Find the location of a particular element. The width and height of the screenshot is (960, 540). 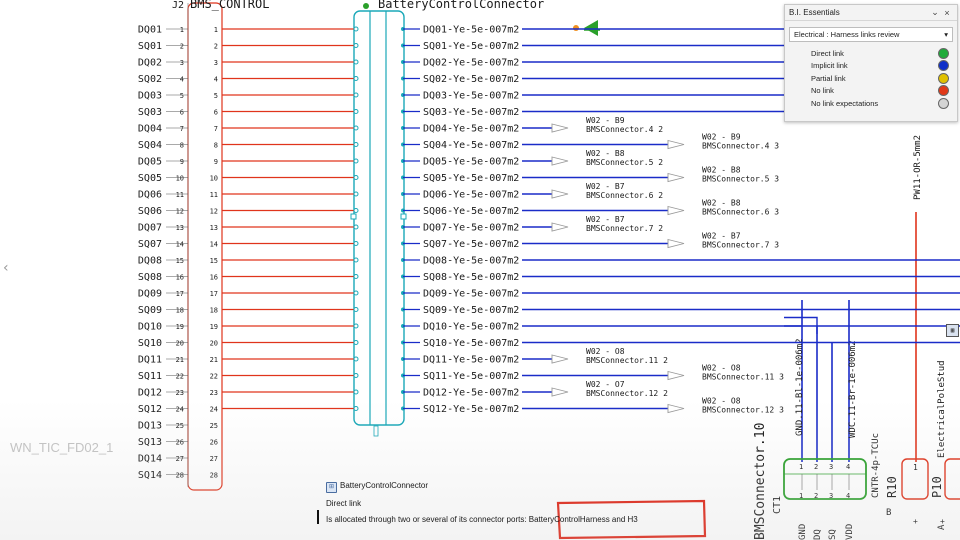

bottom-connector-pin: 4 4 VDD is located at coordinates (850, 501).